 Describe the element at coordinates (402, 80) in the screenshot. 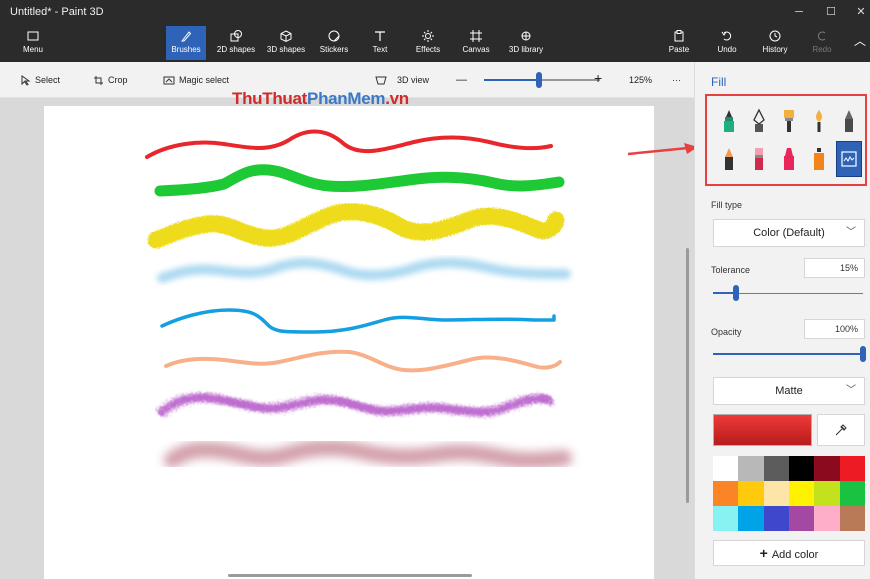

I see `3d-view-button: 3D view` at that location.